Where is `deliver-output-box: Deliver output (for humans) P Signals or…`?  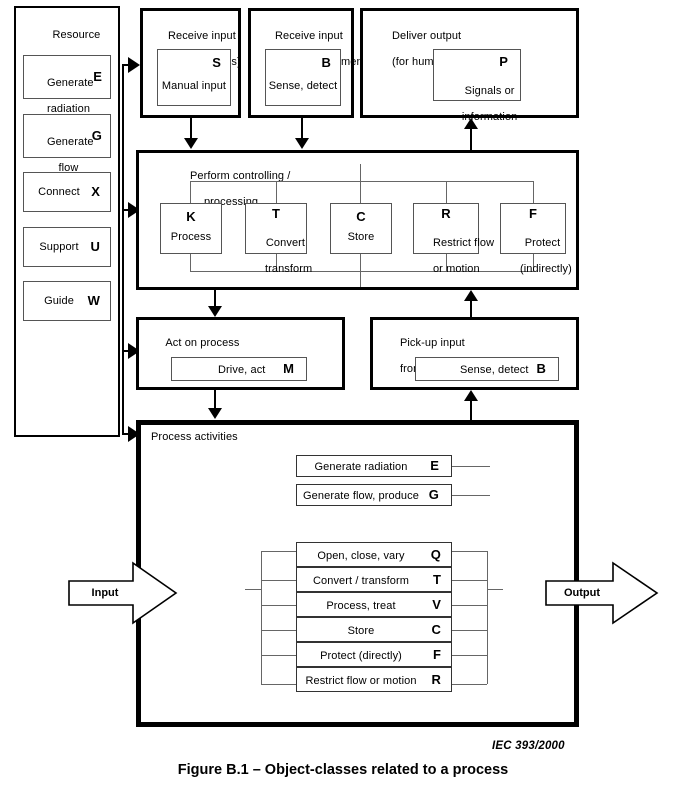
deliver-output-box: Deliver output (for humans) P Signals or… is located at coordinates (469, 65).